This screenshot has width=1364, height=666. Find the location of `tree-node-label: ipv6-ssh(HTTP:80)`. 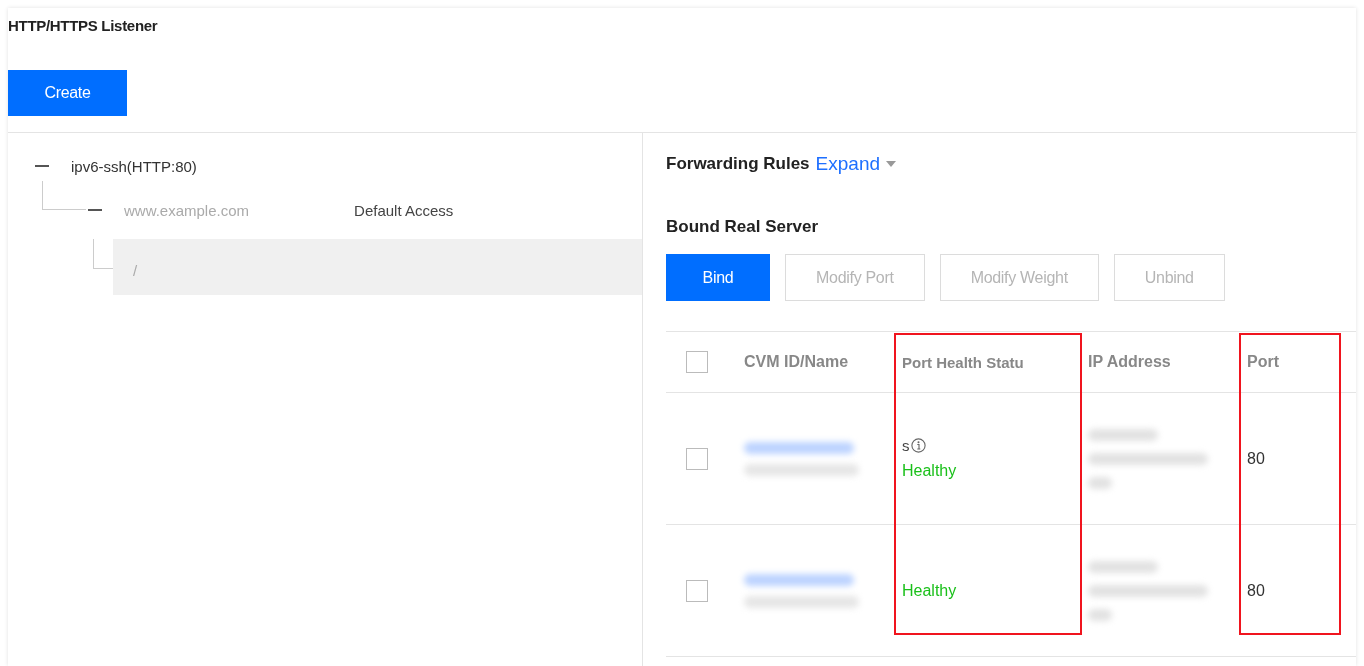

tree-node-label: ipv6-ssh(HTTP:80) is located at coordinates (134, 166).